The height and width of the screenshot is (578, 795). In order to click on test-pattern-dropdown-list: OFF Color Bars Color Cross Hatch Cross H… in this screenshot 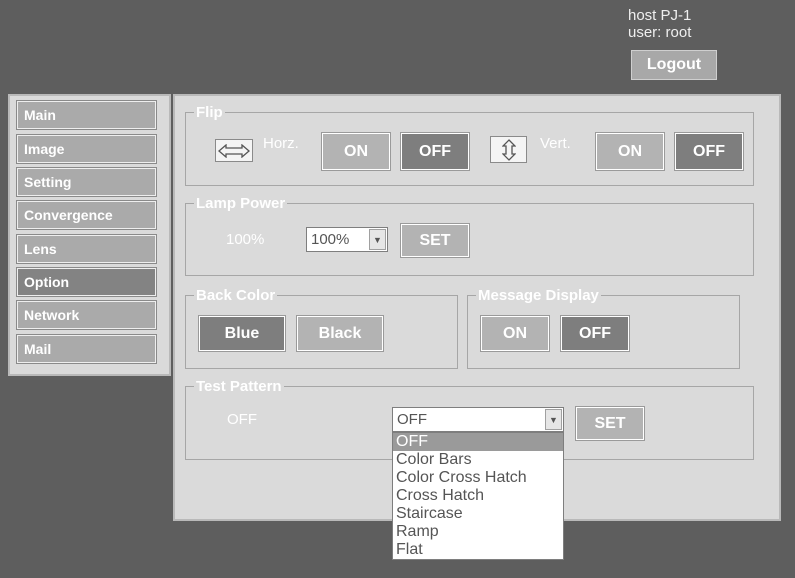, I will do `click(478, 496)`.